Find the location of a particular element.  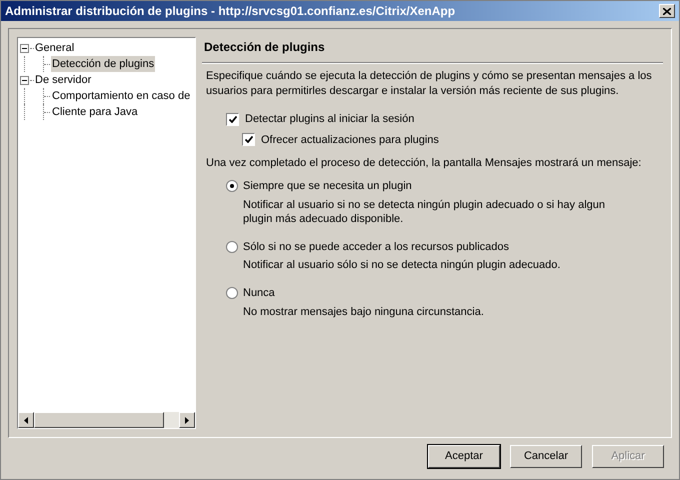

section-heading: Detección de plugins is located at coordinates (432, 50).